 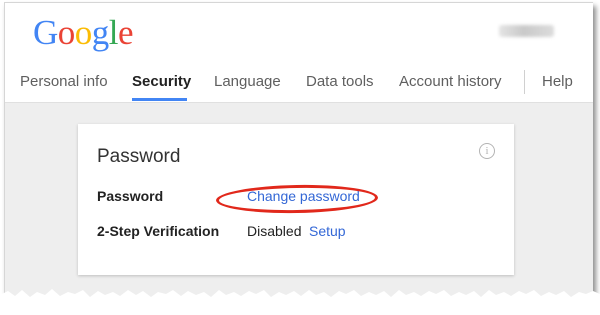 What do you see at coordinates (100, 32) in the screenshot?
I see `logo-letter: g` at bounding box center [100, 32].